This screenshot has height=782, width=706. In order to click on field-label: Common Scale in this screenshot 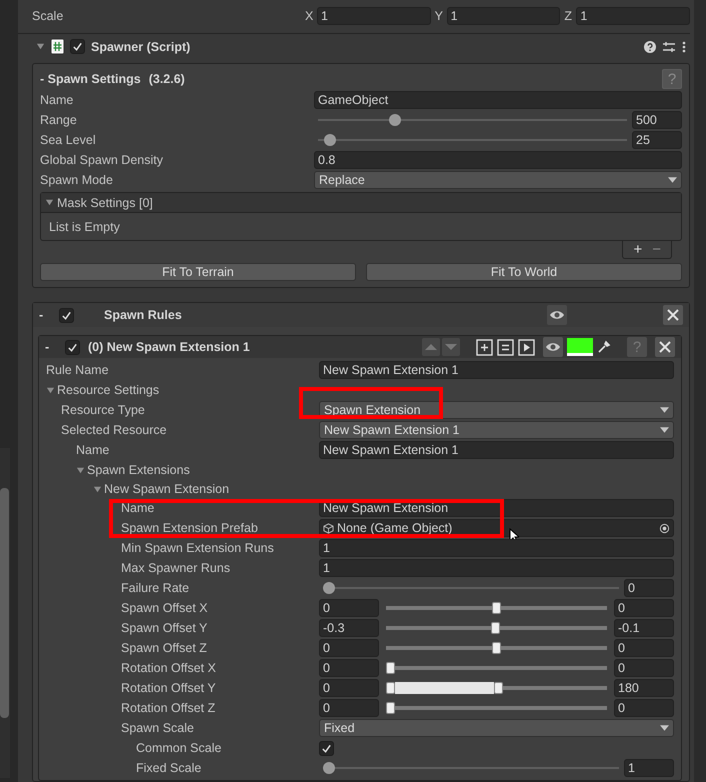, I will do `click(179, 748)`.